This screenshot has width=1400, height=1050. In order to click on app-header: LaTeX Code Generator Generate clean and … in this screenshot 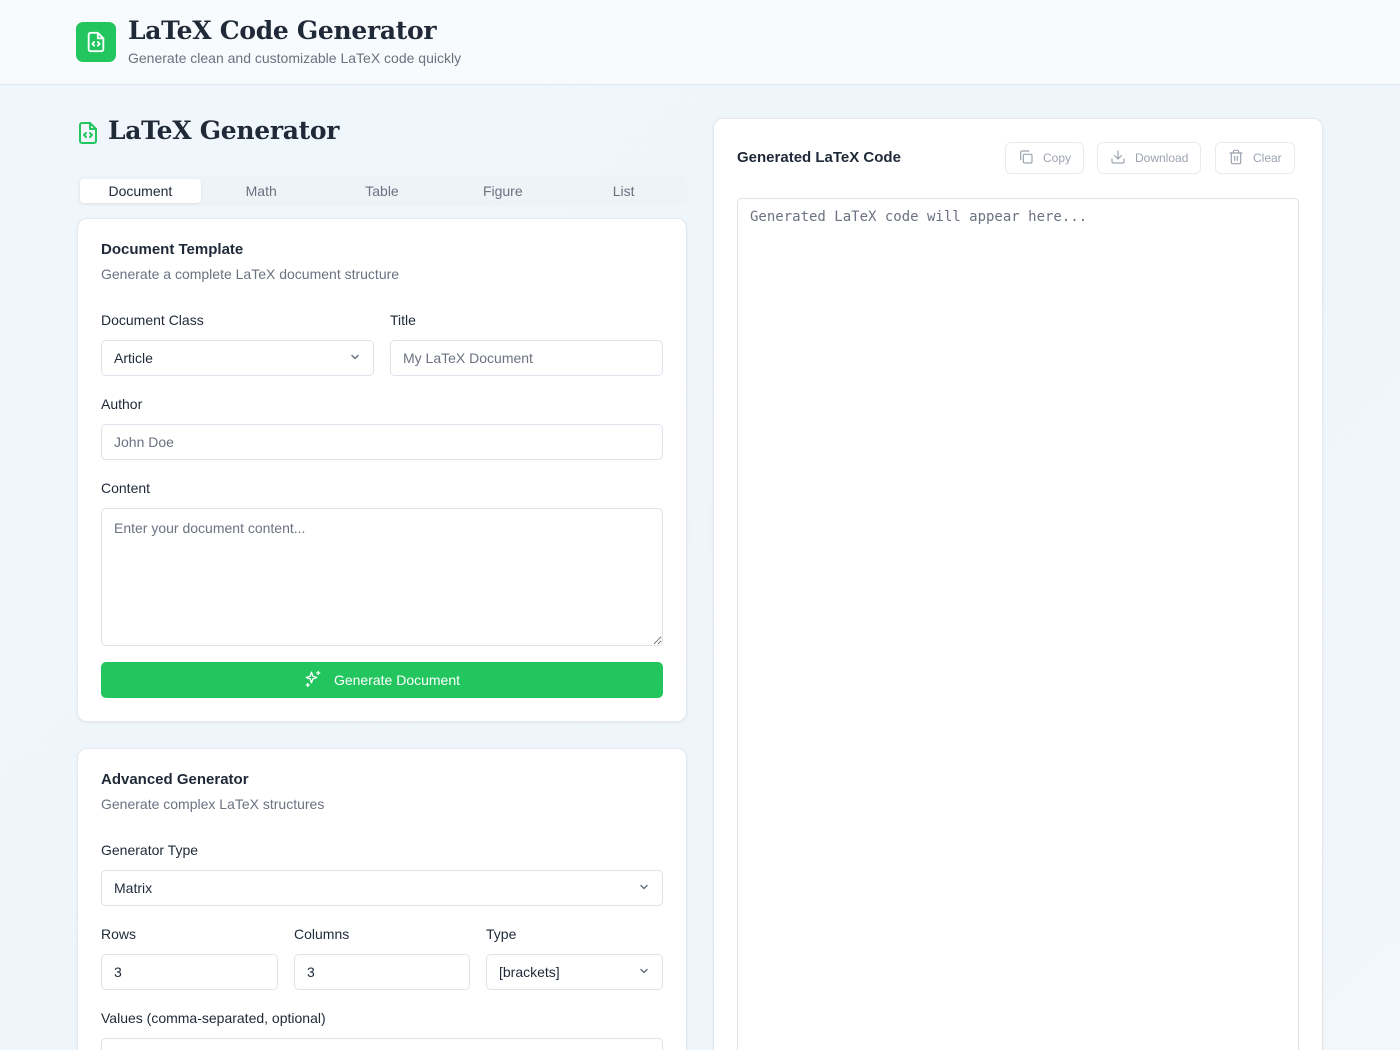, I will do `click(700, 42)`.